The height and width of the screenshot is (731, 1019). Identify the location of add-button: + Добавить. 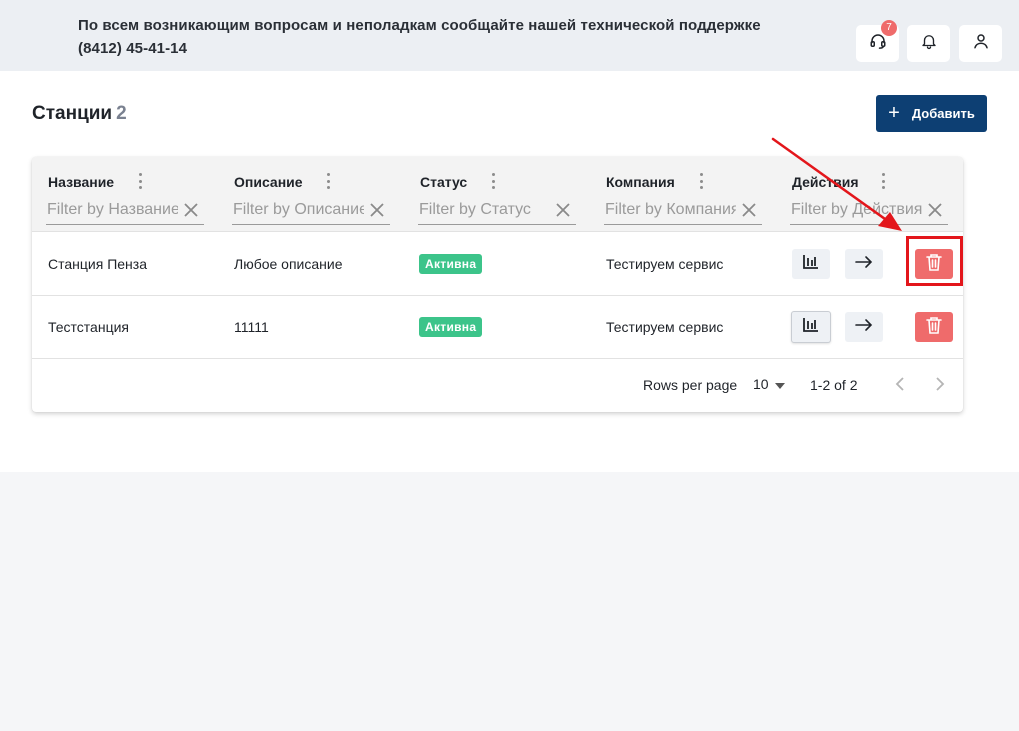
(931, 113).